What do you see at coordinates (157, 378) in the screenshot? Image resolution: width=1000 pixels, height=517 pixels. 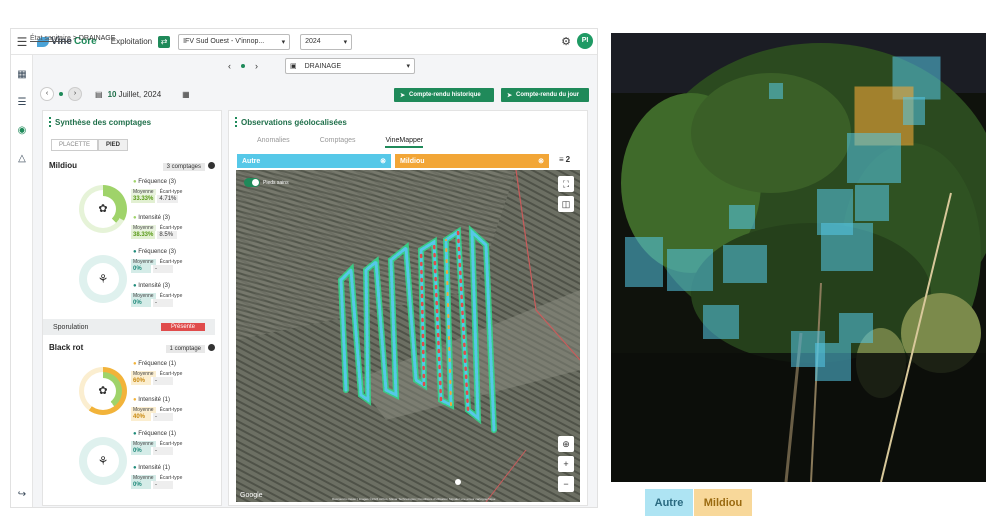 I see `blackrot-leaf-frequency-values: Moyenne Écart-type 60% -` at bounding box center [157, 378].